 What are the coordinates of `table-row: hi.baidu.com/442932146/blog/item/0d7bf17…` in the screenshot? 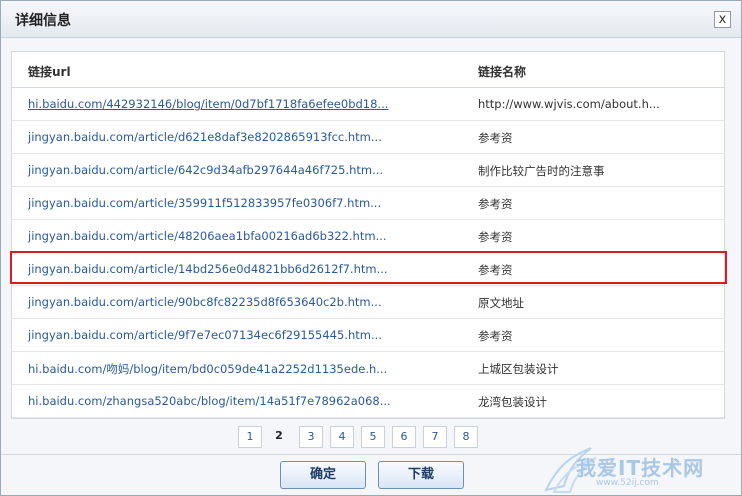 It's located at (368, 104).